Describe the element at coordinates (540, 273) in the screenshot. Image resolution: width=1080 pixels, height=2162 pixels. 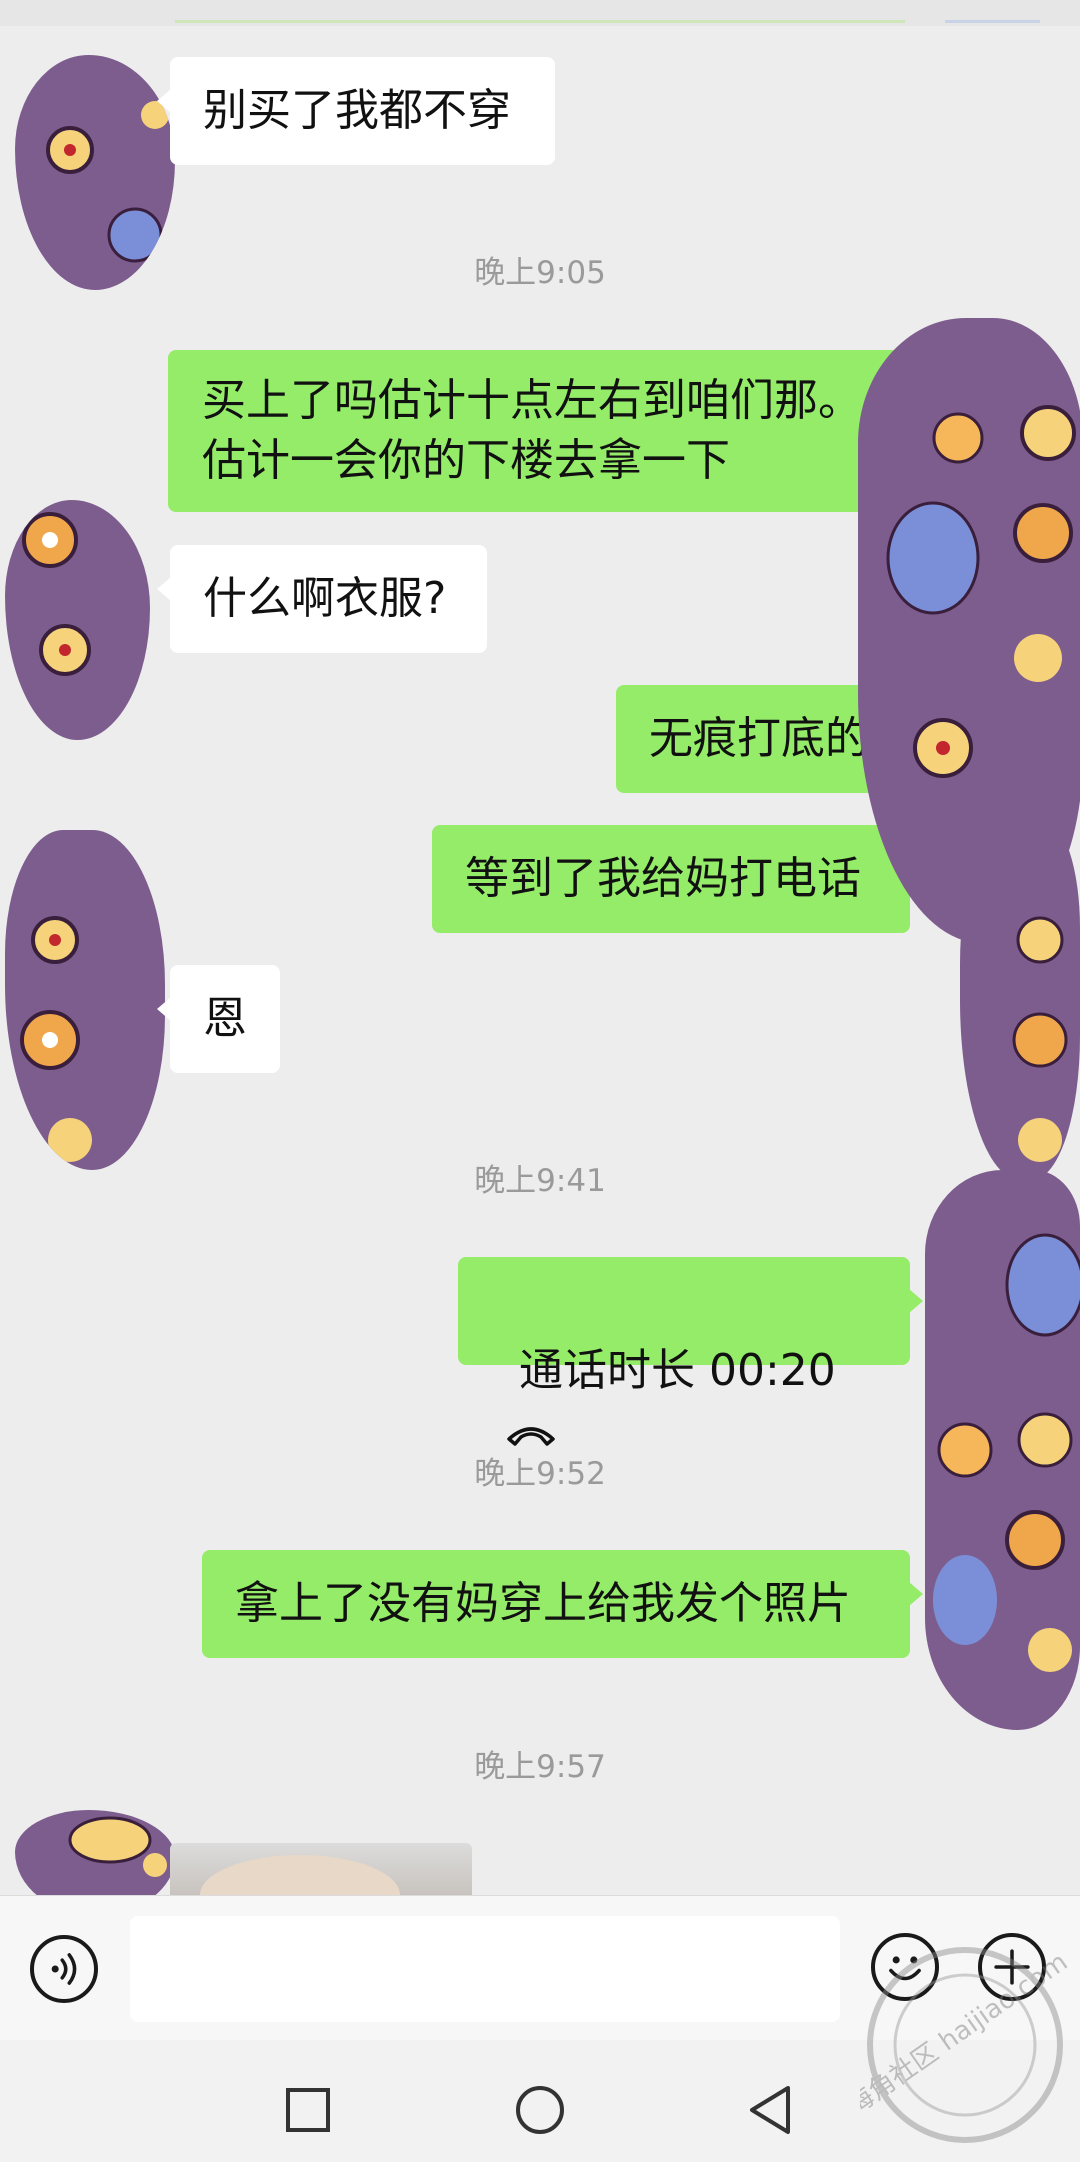
I see `timestamp: 晚上9:05` at that location.